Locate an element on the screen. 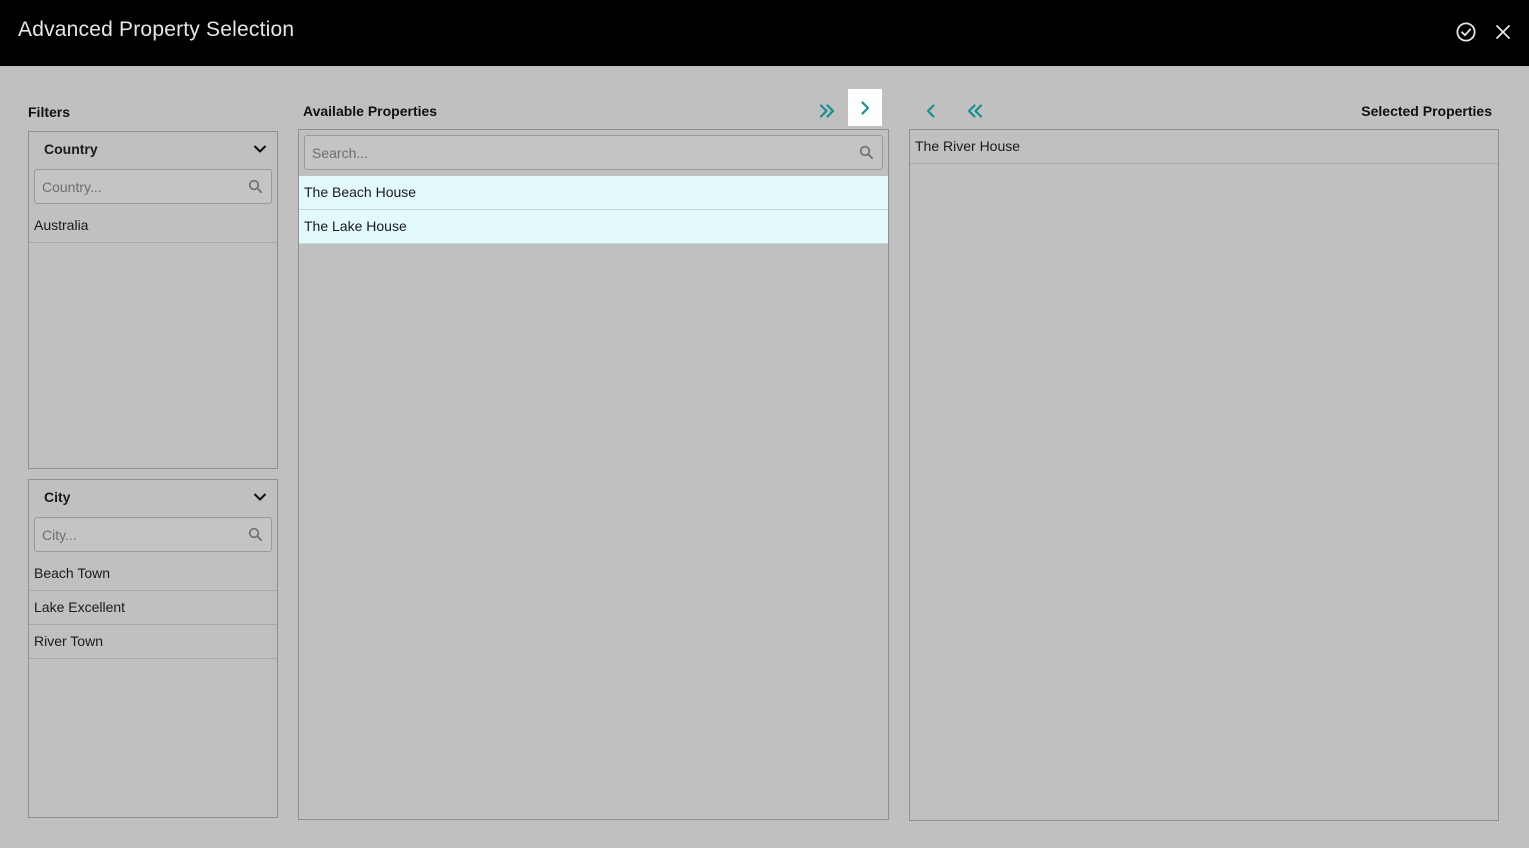  city-filter-header: City is located at coordinates (153, 497).